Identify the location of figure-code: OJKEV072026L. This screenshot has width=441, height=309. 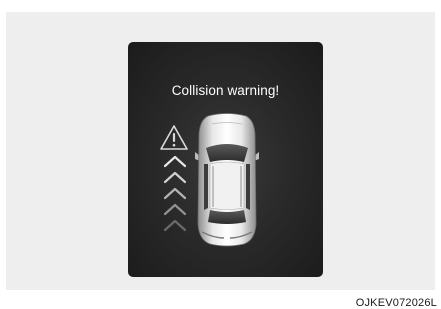
(396, 303).